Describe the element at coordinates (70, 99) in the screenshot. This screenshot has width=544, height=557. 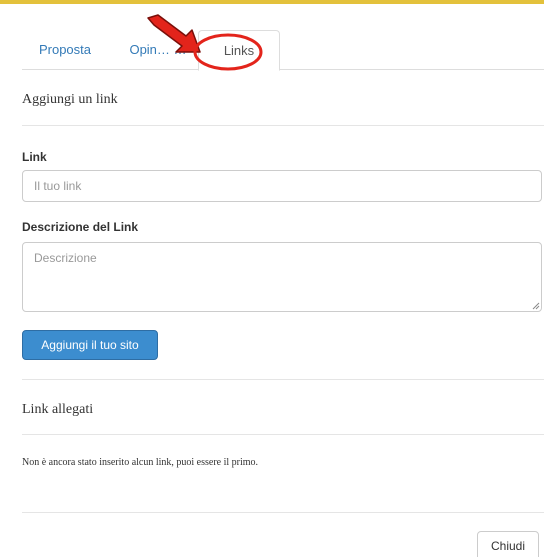
I see `add-link-heading: Aggiungi un link` at that location.